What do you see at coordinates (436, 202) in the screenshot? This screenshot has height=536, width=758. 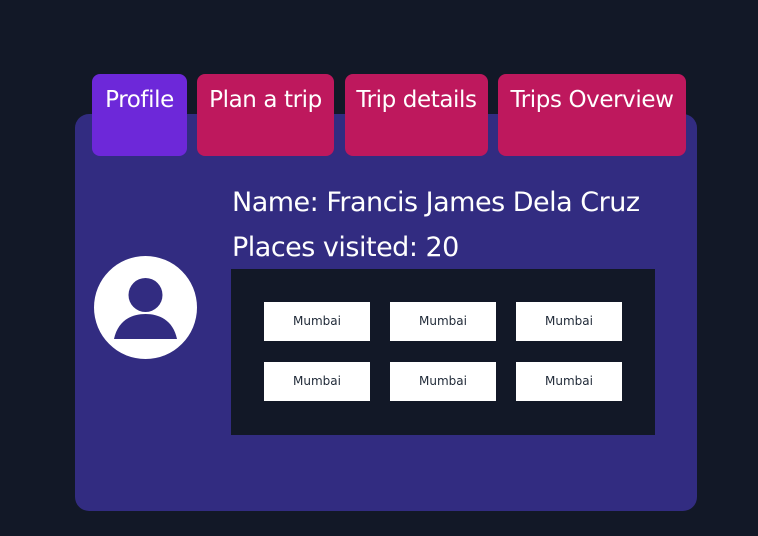 I see `profile-name: Name: Francis James Dela Cruz` at bounding box center [436, 202].